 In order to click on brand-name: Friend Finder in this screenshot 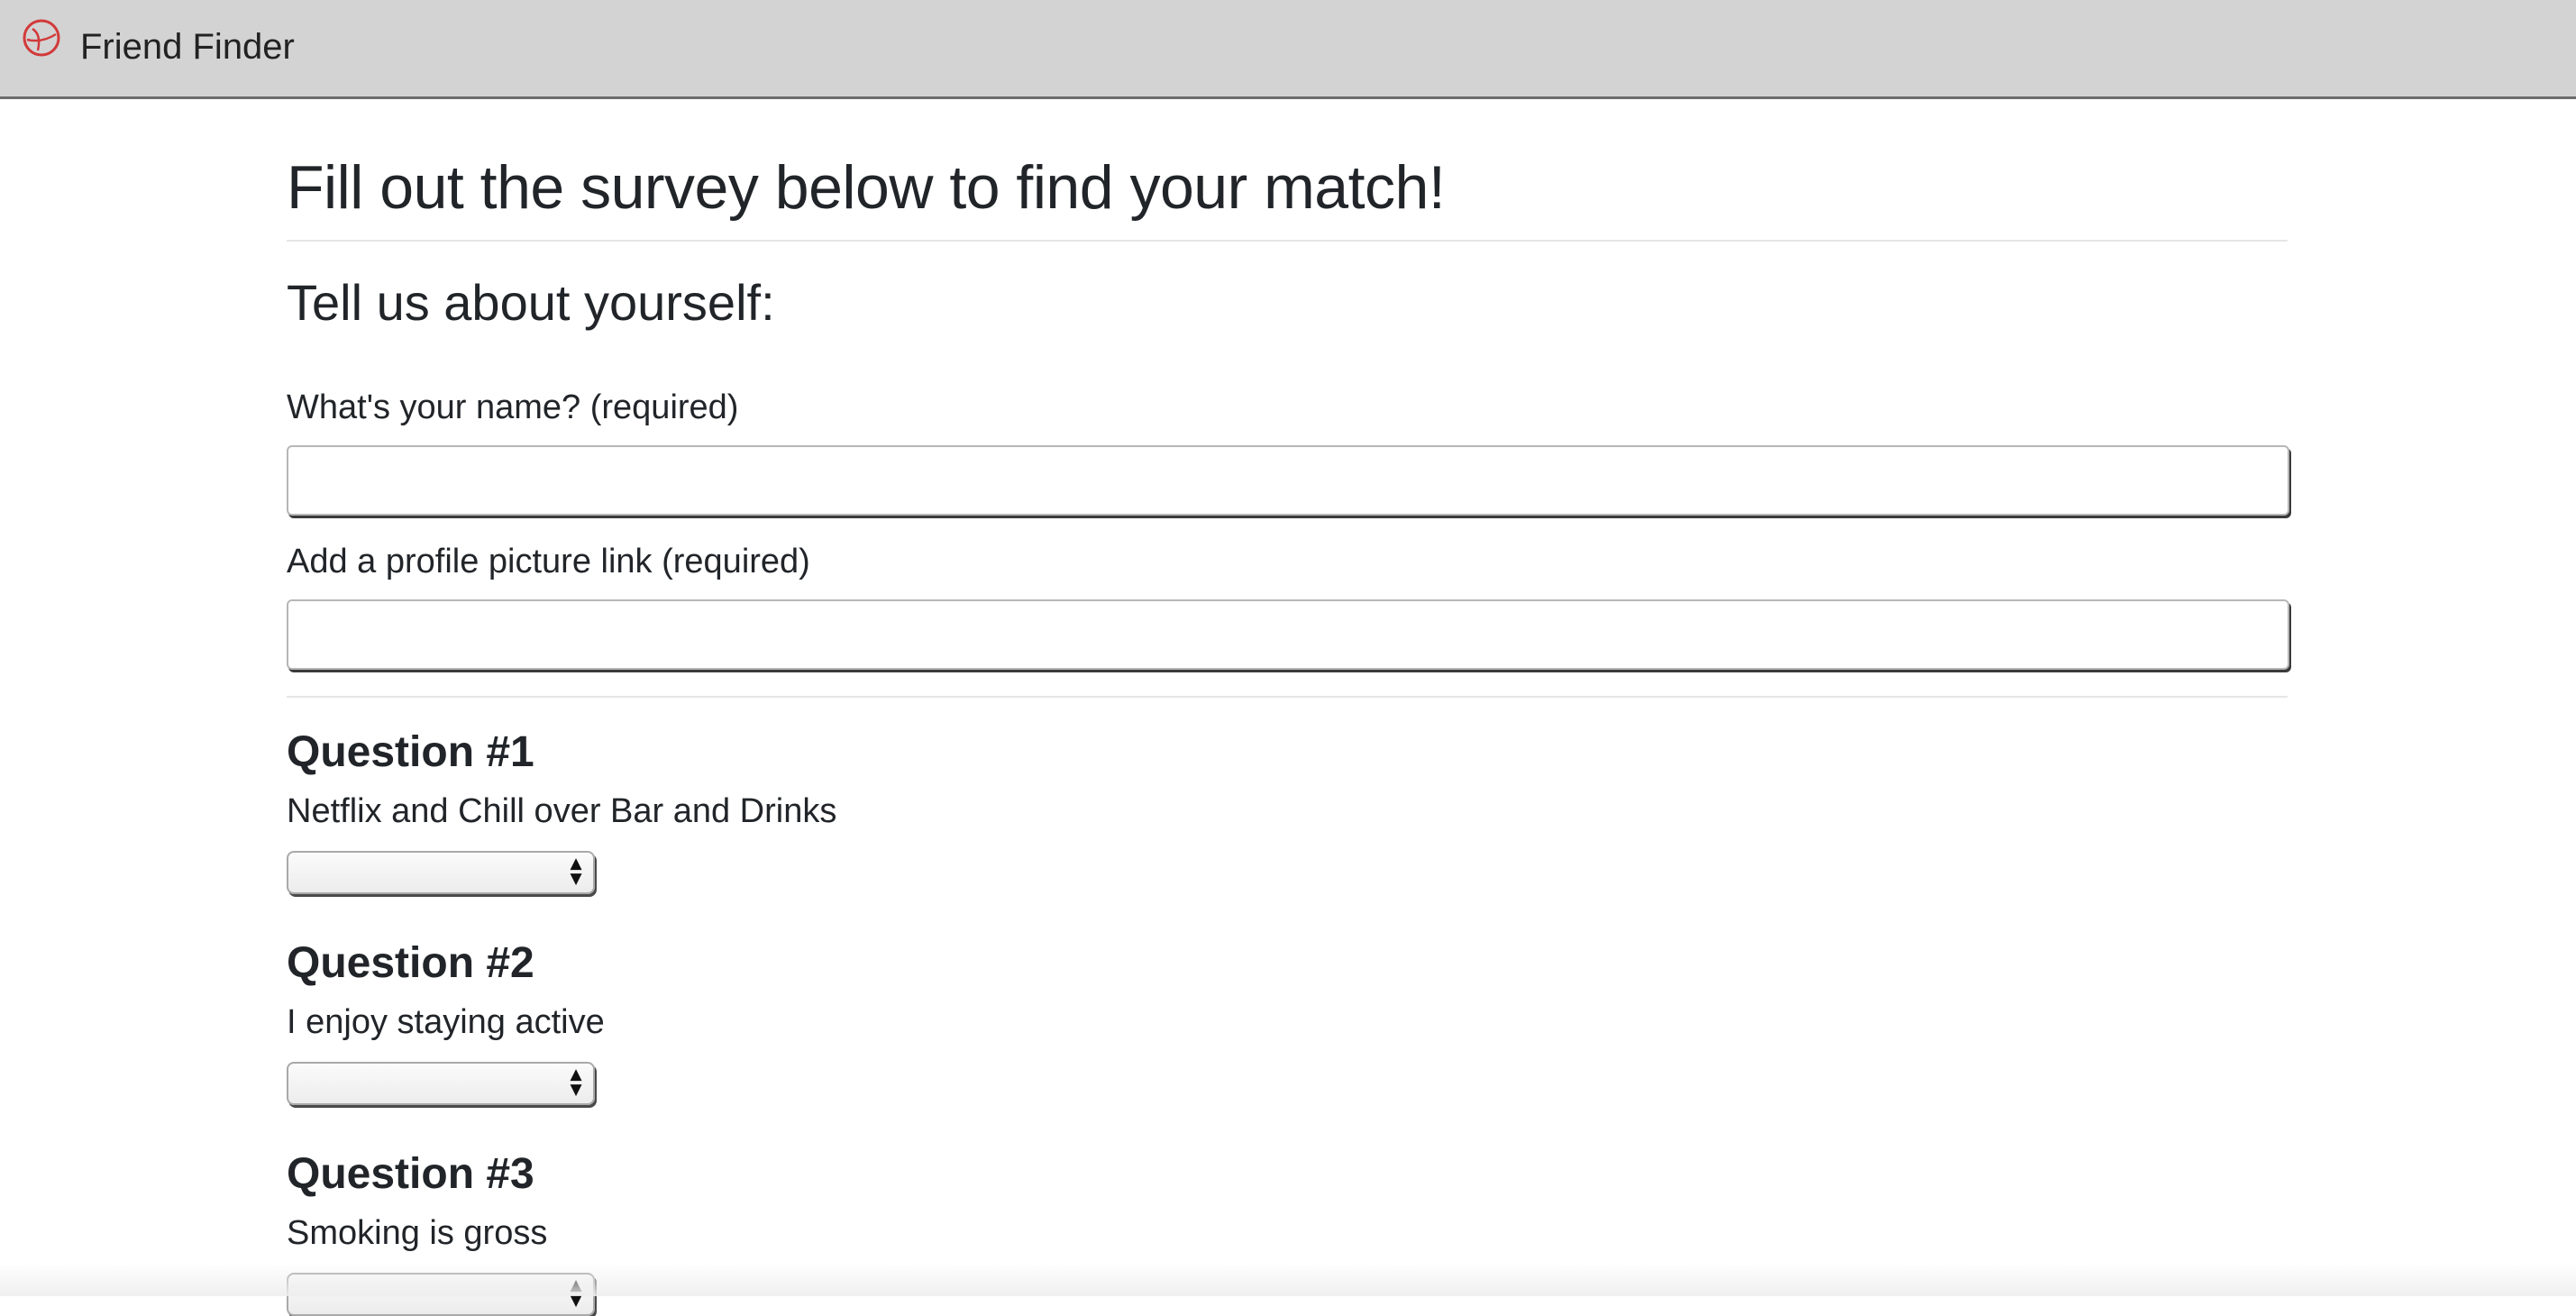, I will do `click(187, 46)`.